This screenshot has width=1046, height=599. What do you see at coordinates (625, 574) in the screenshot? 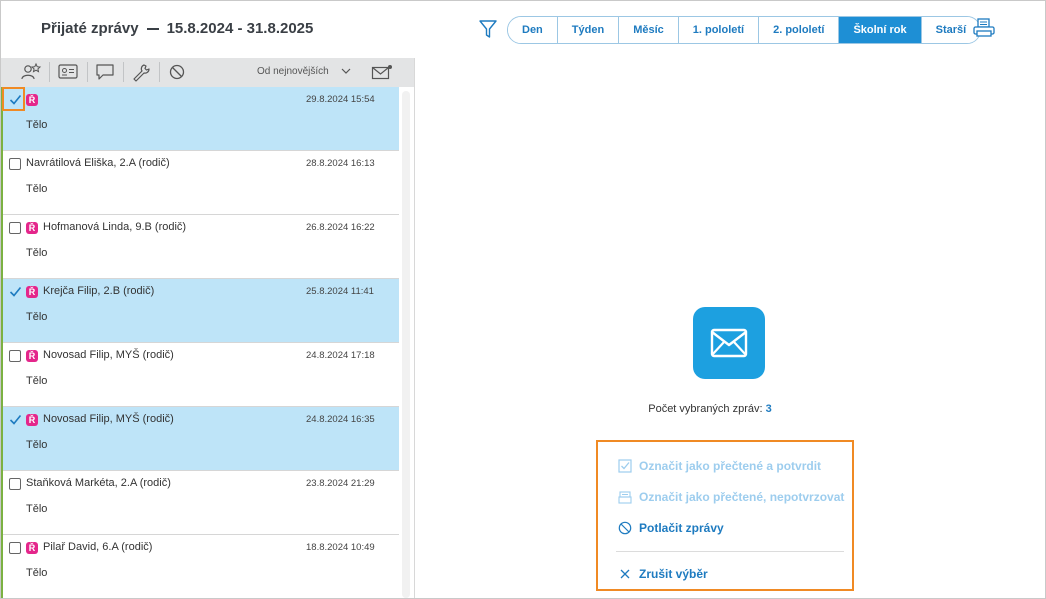
I see `close-icon` at bounding box center [625, 574].